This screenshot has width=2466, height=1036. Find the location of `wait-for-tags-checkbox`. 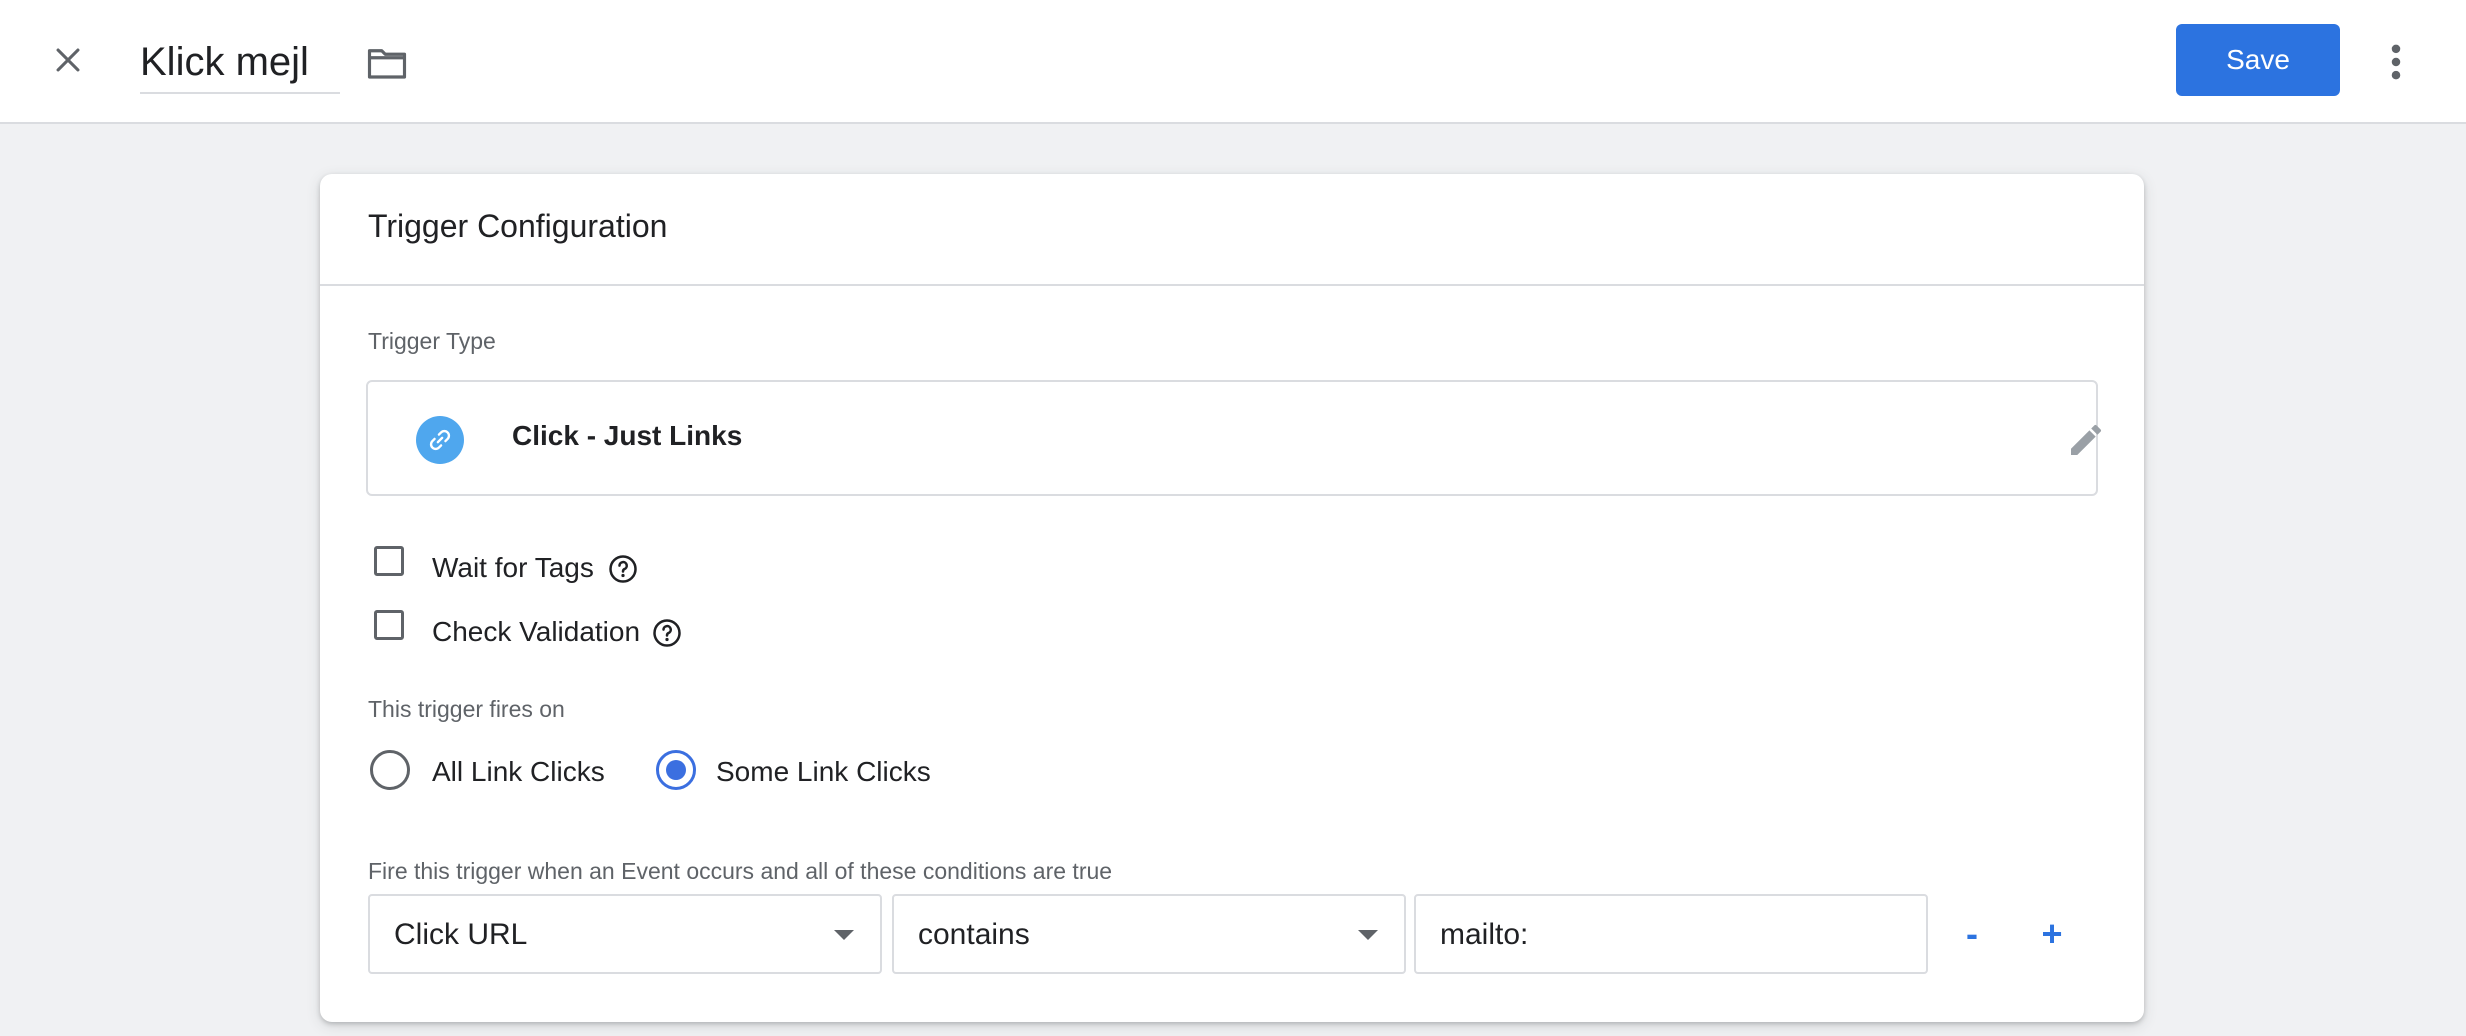

wait-for-tags-checkbox is located at coordinates (389, 561).